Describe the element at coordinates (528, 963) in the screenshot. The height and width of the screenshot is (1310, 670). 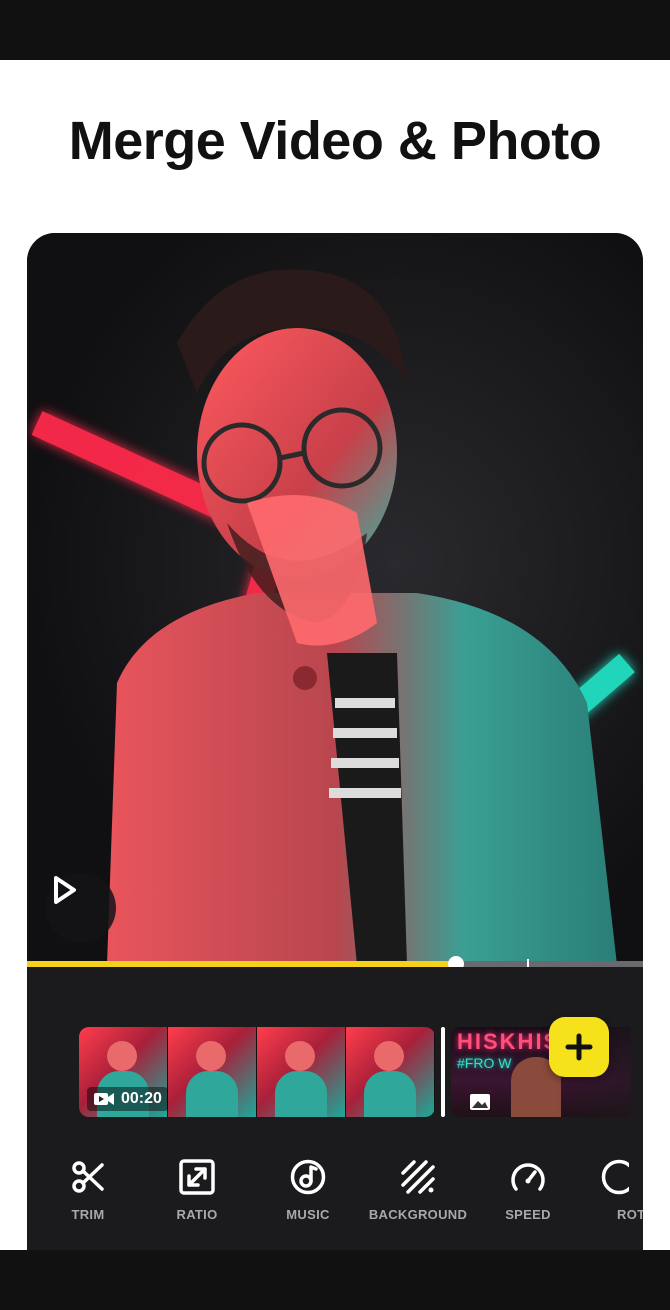
I see `clip-marker` at that location.